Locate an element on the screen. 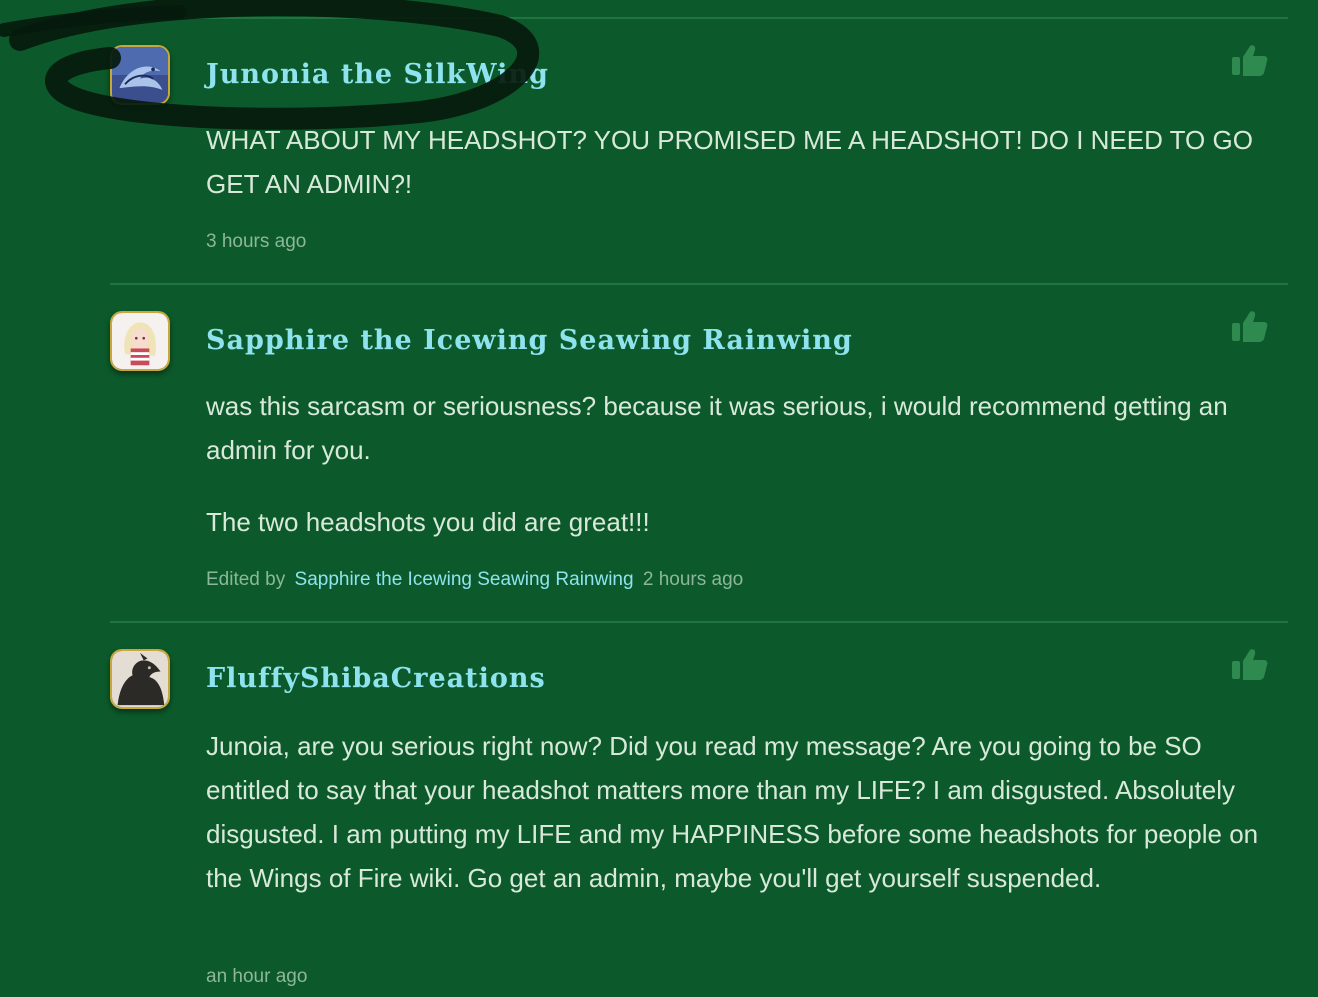 This screenshot has width=1318, height=997. timestamp-text: an hour ago is located at coordinates (257, 976).